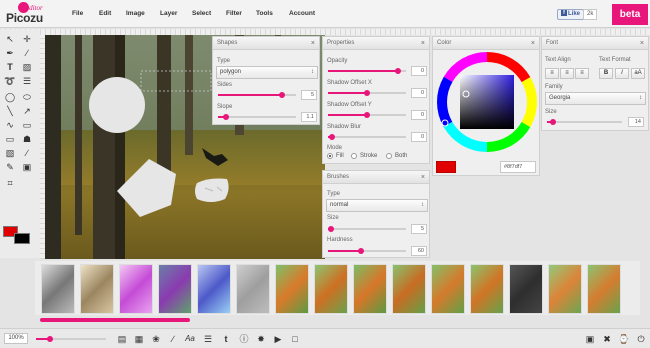 This screenshot has height=348, width=650. Describe the element at coordinates (419, 251) in the screenshot. I see `hardness-input: 60` at that location.